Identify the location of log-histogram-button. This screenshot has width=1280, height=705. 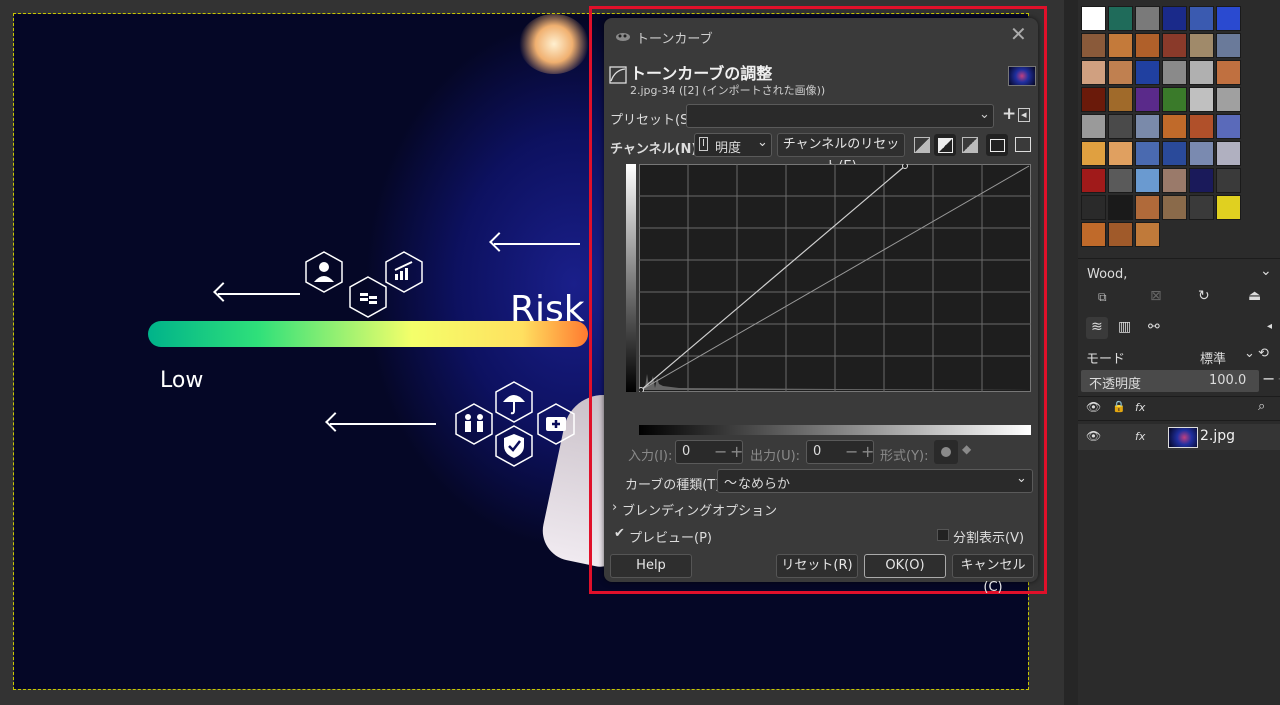
(945, 145).